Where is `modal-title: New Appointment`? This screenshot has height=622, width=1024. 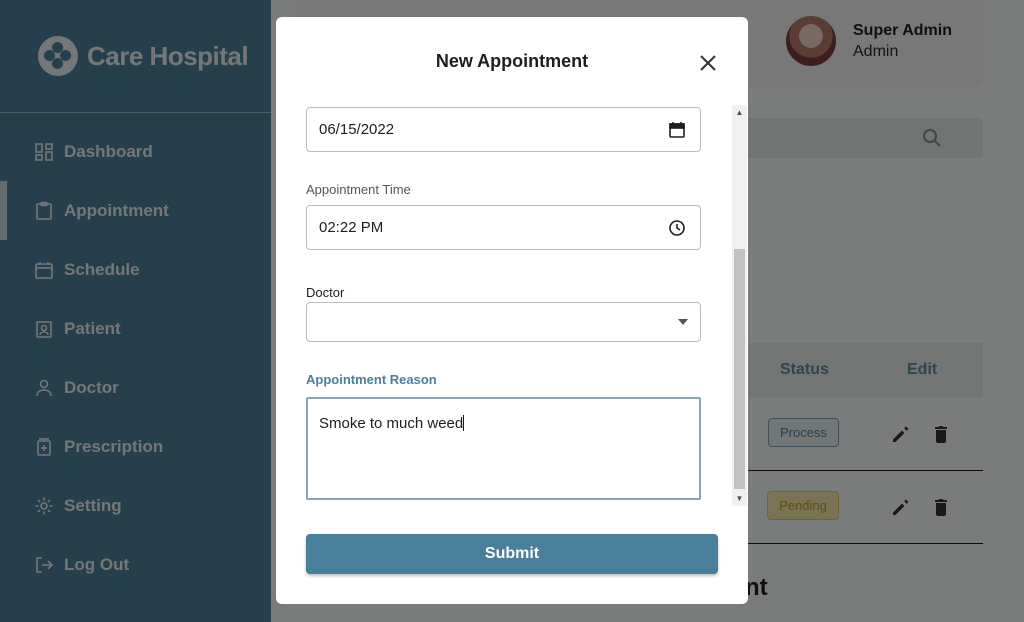 modal-title: New Appointment is located at coordinates (512, 61).